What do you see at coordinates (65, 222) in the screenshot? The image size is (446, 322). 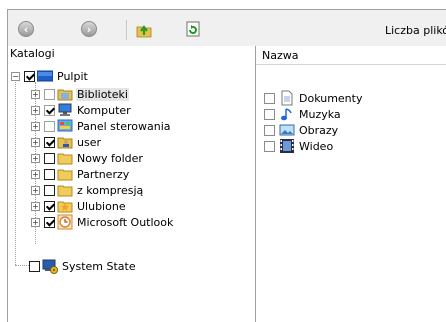 I see `outlook-clock-icon` at bounding box center [65, 222].